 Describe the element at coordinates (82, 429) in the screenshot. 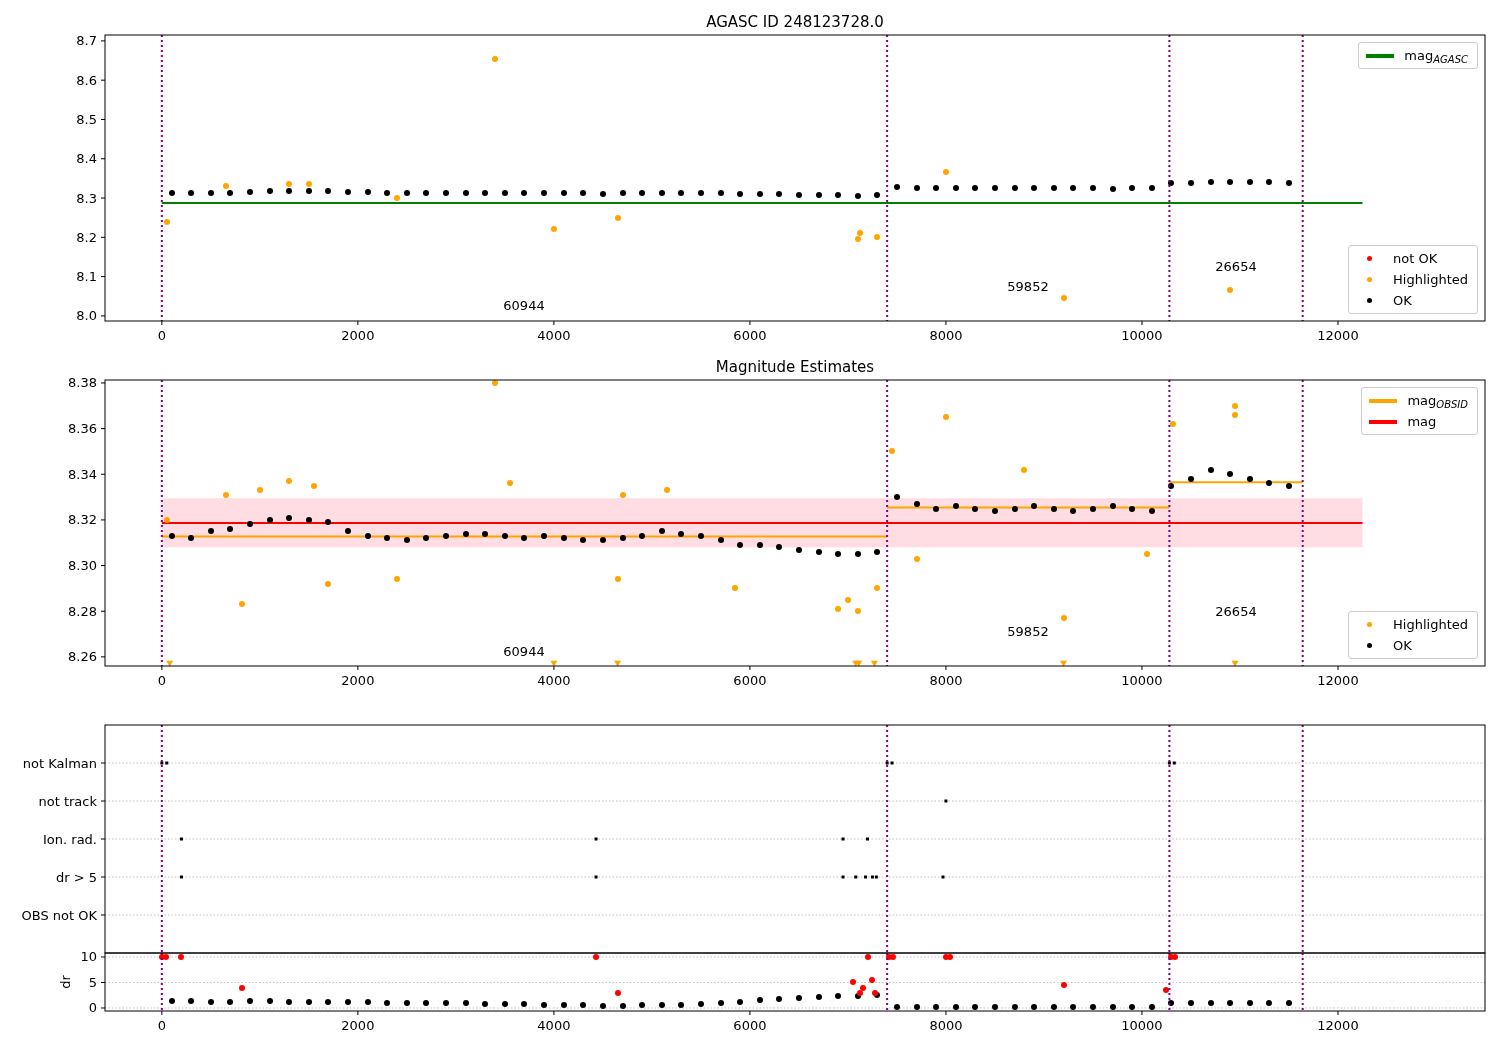

I see `tick-label: 8.36` at that location.